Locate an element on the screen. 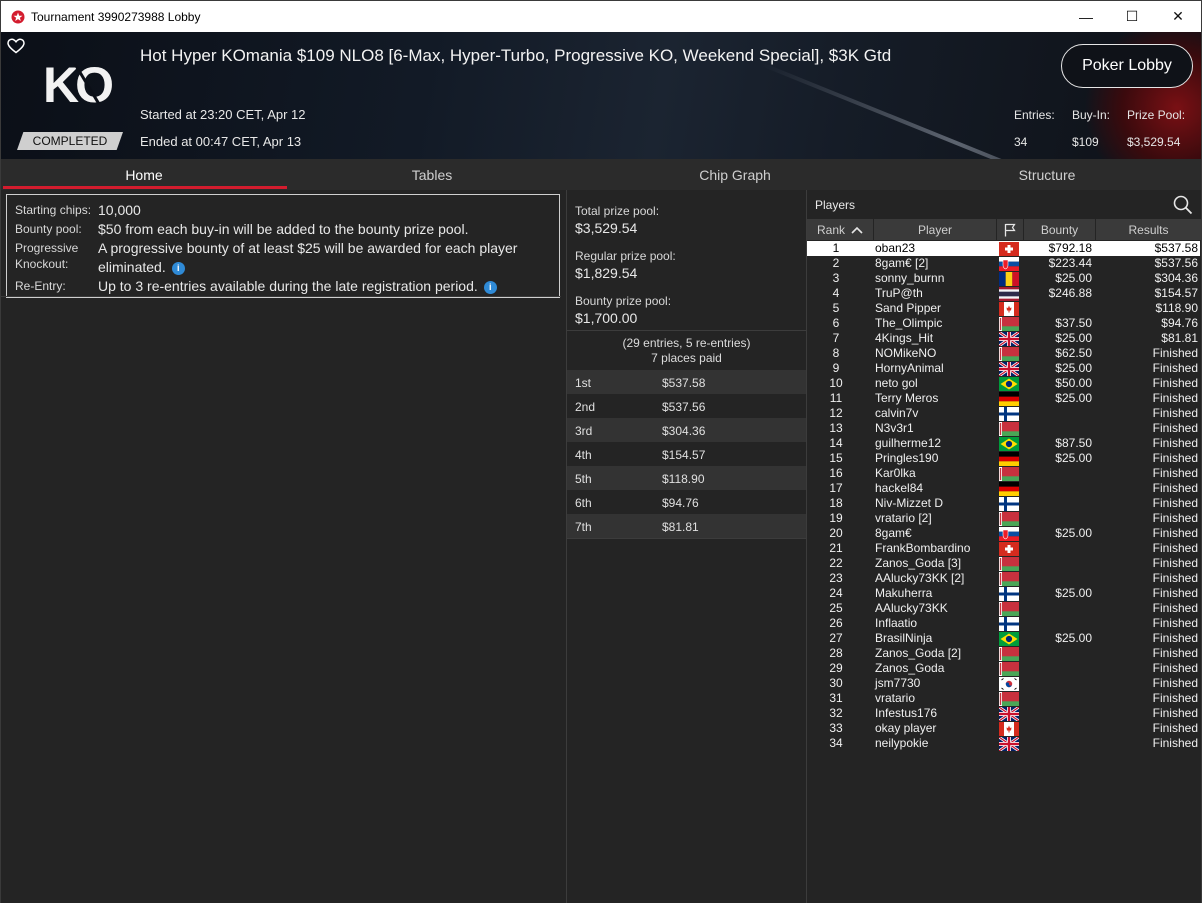 This screenshot has width=1202, height=903. payout-place: 4th is located at coordinates (583, 455).